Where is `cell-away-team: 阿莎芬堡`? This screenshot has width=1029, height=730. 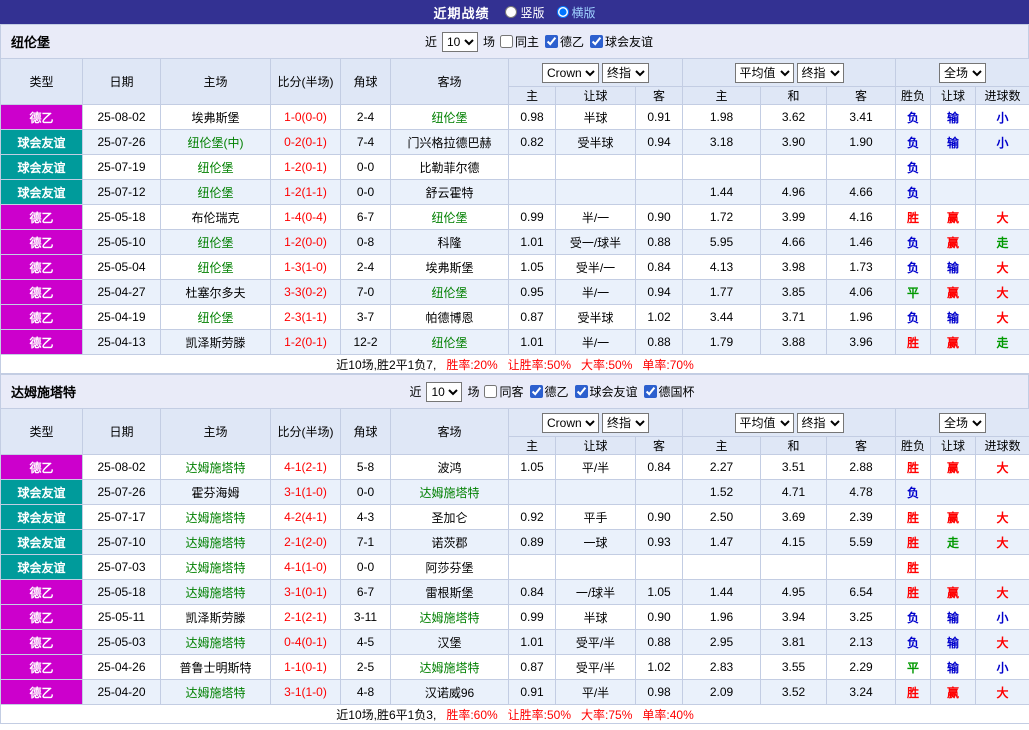
cell-away-team: 阿莎芬堡 is located at coordinates (449, 567).